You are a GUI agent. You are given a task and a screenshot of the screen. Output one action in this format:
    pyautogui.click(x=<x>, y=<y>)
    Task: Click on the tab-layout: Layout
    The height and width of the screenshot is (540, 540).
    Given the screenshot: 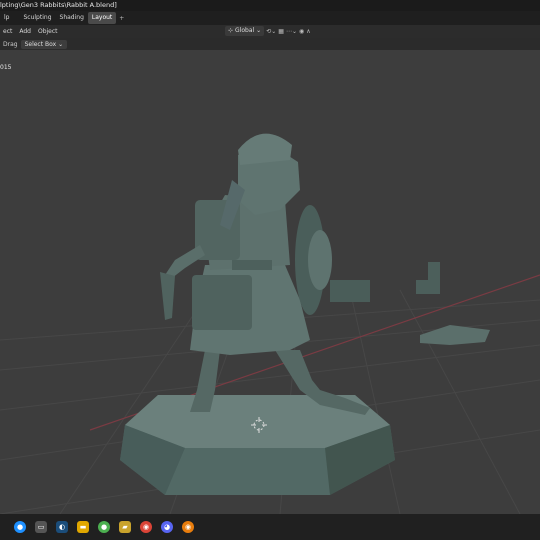 What is the action you would take?
    pyautogui.click(x=102, y=18)
    